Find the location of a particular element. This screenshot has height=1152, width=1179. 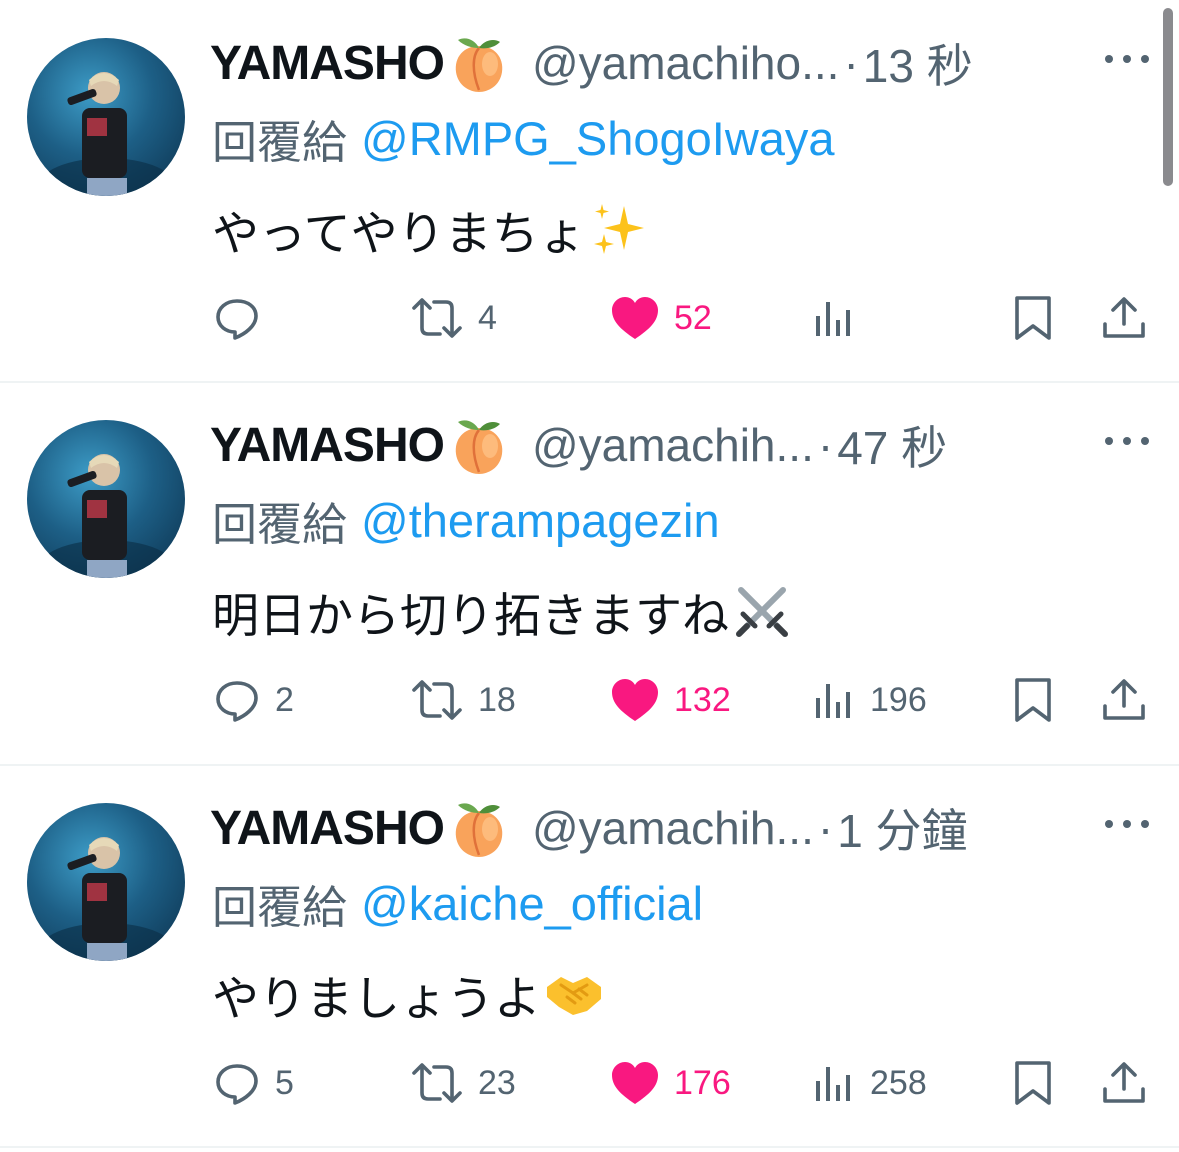

timestamp: 1 分鐘 is located at coordinates (902, 828).